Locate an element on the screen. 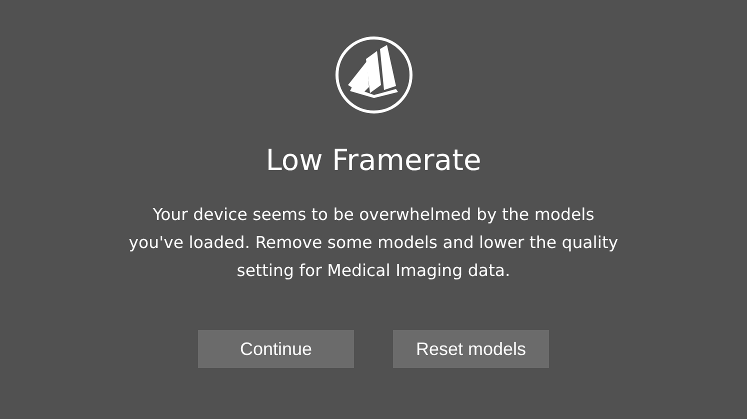  reset-button: Reset models is located at coordinates (471, 349).